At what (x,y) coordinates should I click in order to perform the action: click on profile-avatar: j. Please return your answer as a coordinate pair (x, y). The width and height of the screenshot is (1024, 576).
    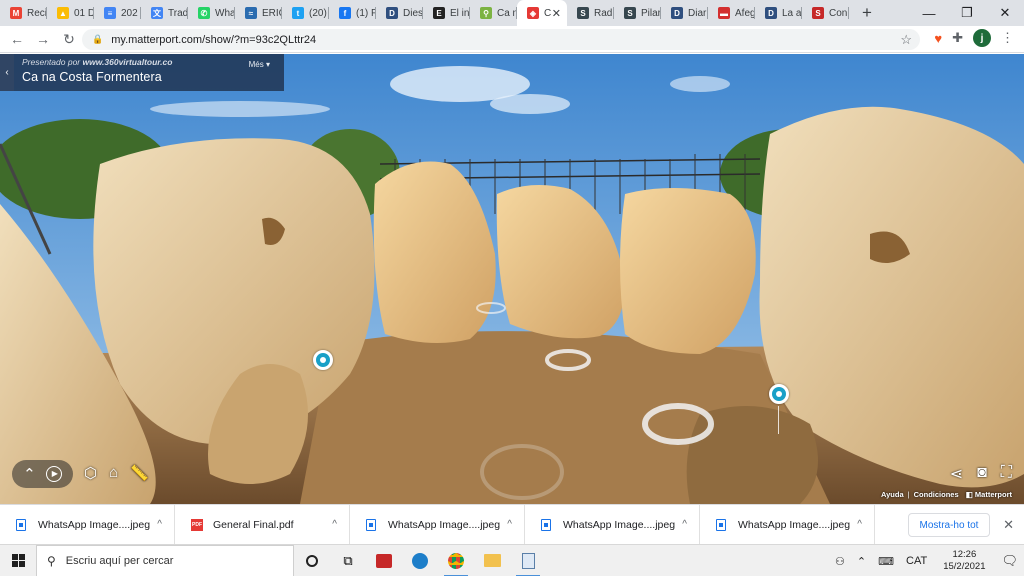
    Looking at the image, I should click on (982, 38).